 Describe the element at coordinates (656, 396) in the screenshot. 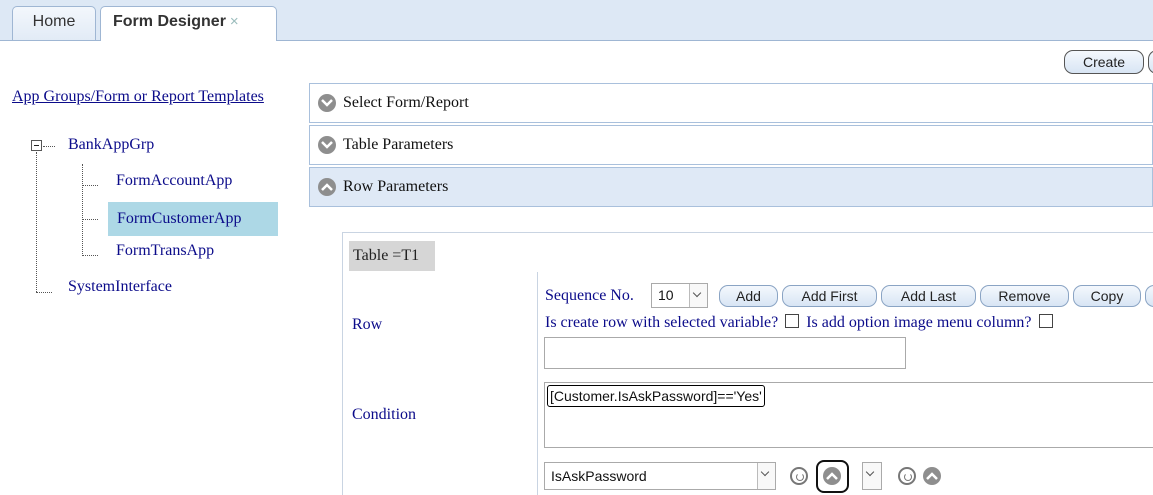

I see `condition-value: [Customer.IsAskPassword]=='Yes'` at that location.